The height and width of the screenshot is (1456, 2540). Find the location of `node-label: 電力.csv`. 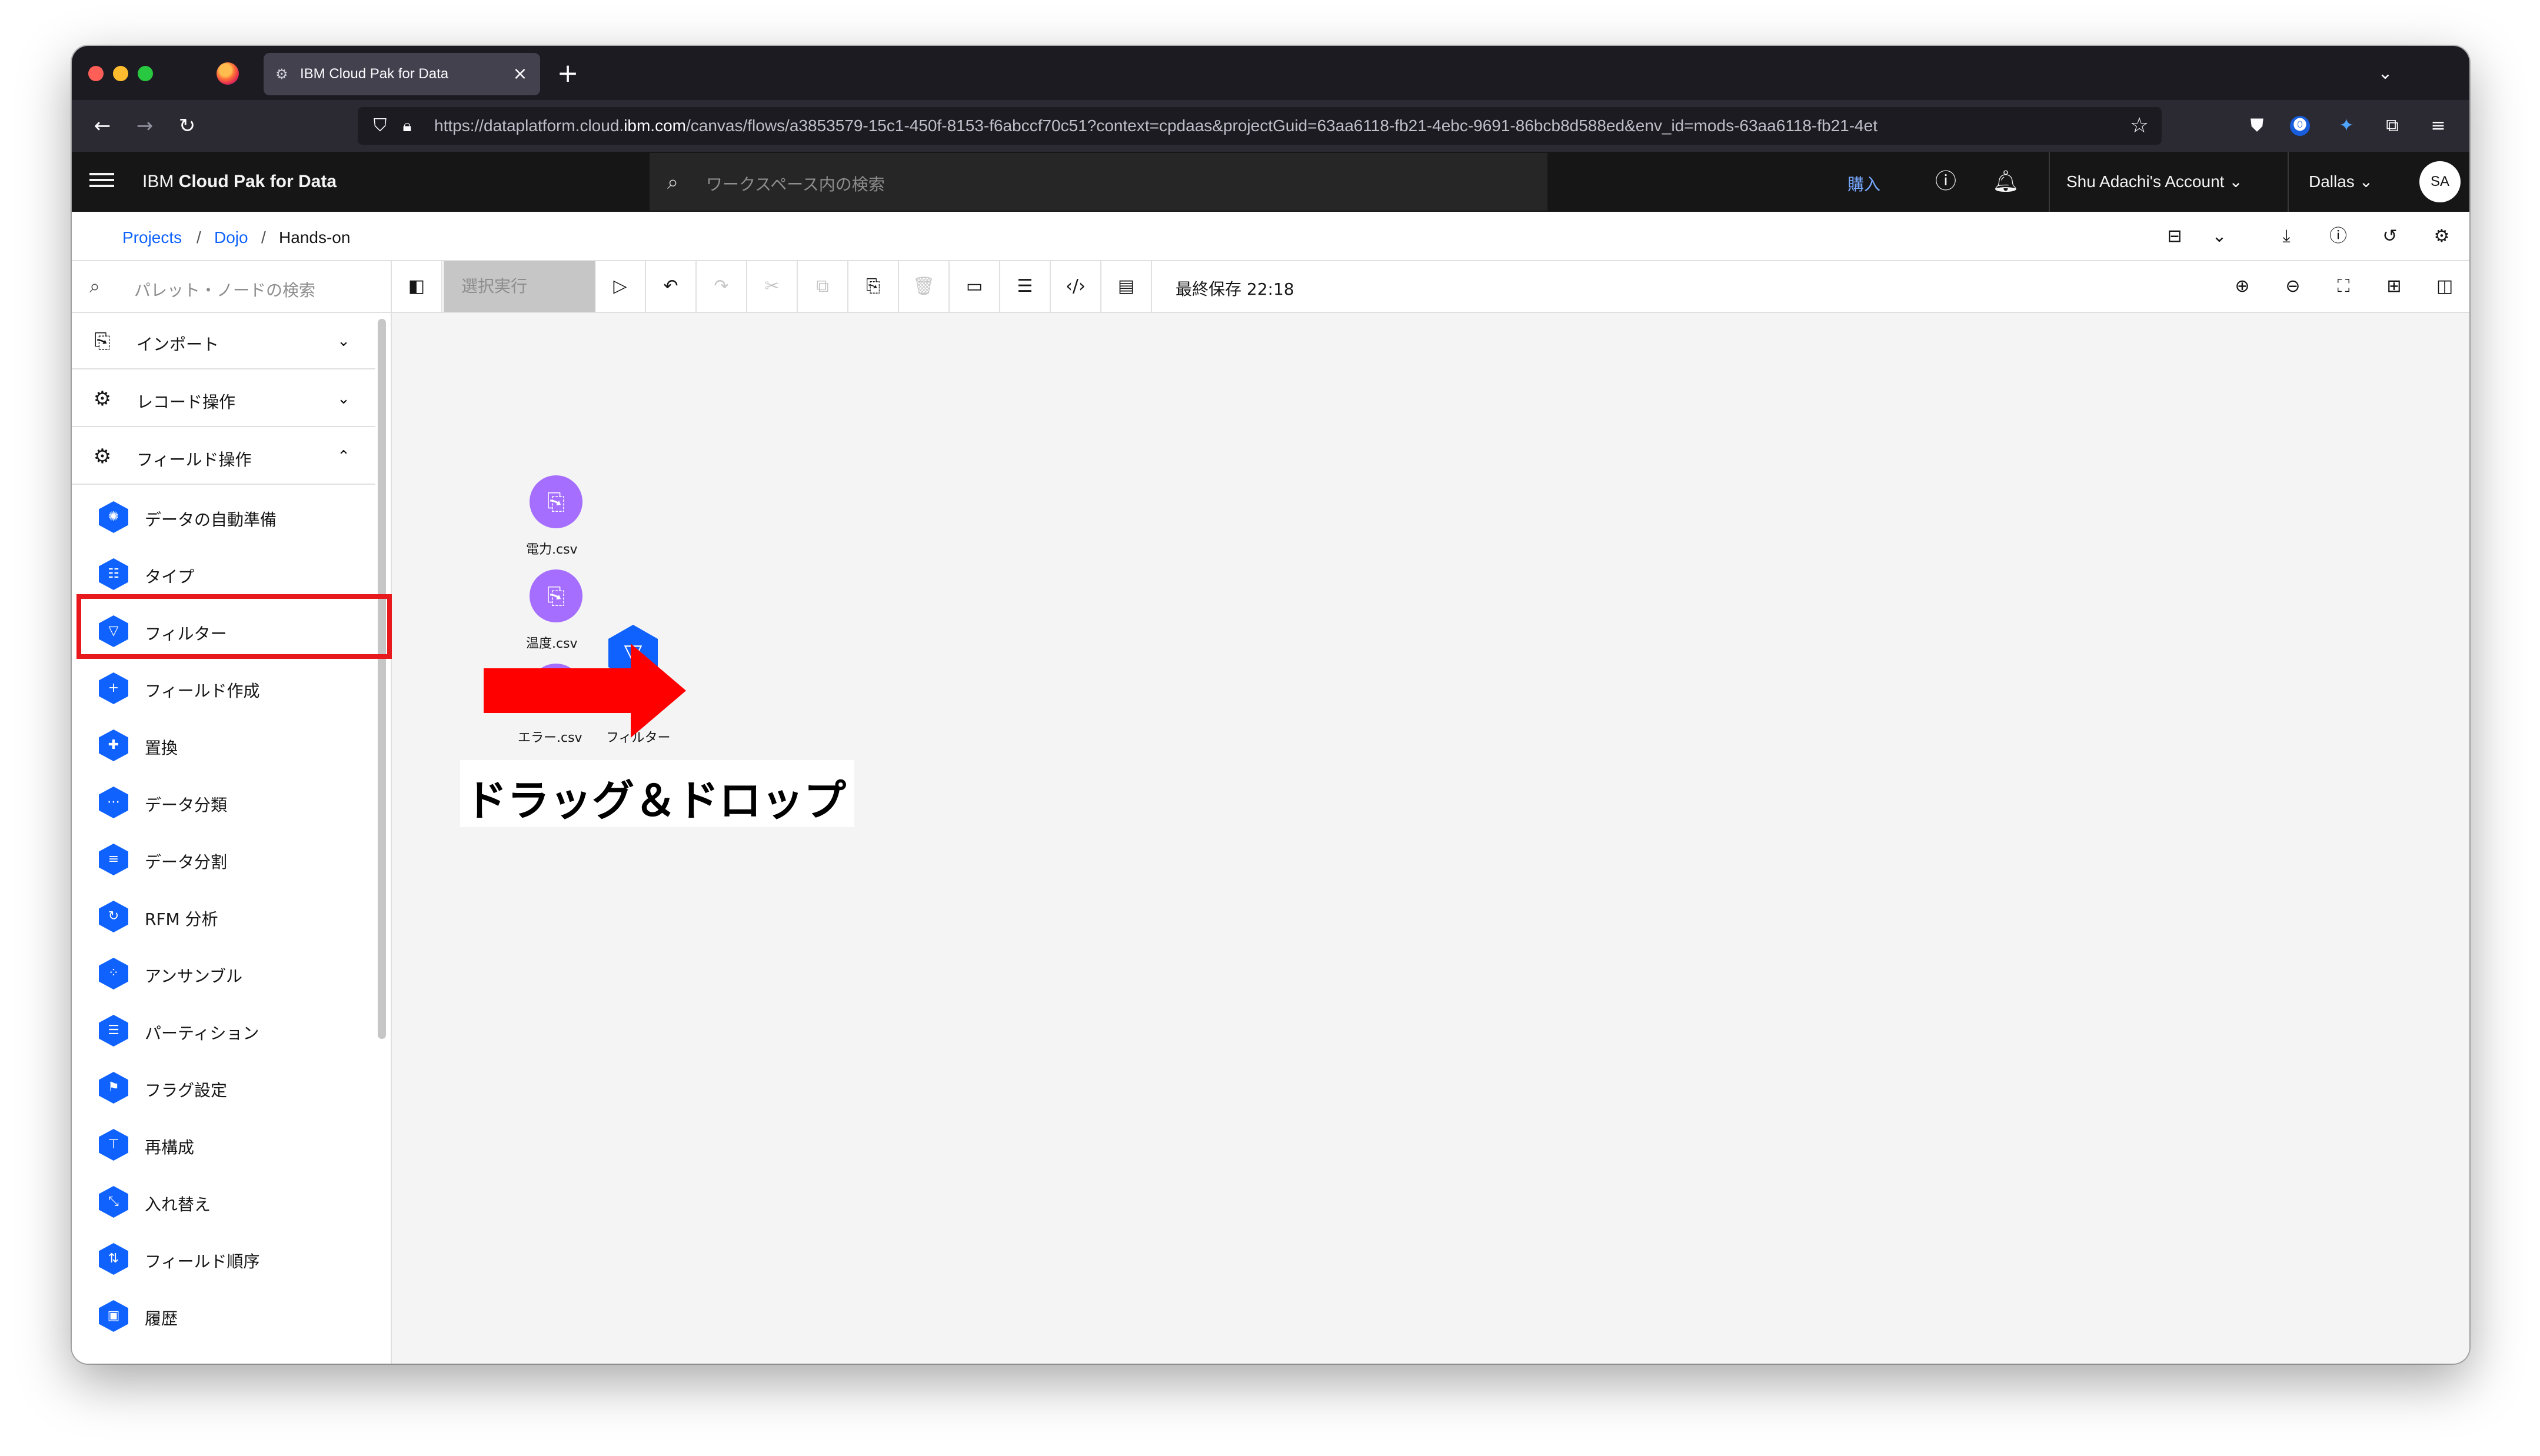

node-label: 電力.csv is located at coordinates (552, 549).